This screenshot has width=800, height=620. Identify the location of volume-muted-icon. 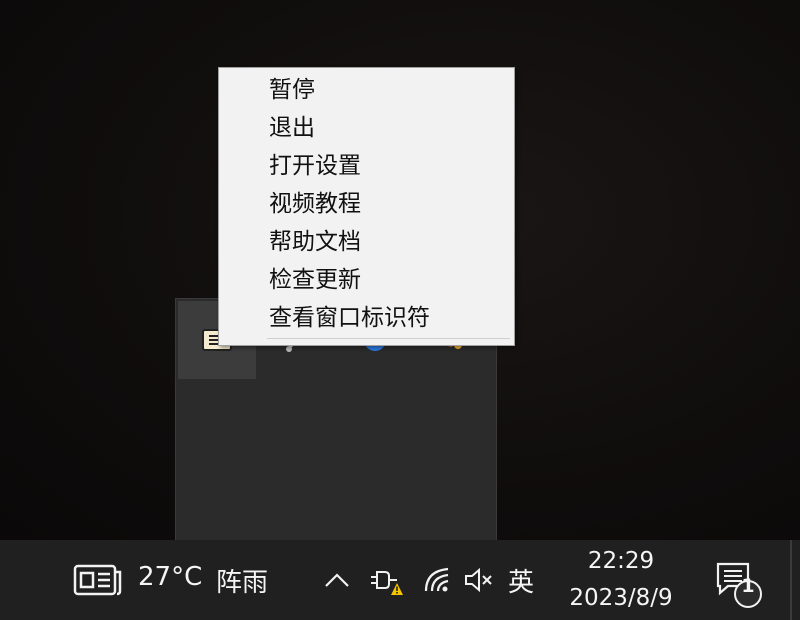
(479, 580).